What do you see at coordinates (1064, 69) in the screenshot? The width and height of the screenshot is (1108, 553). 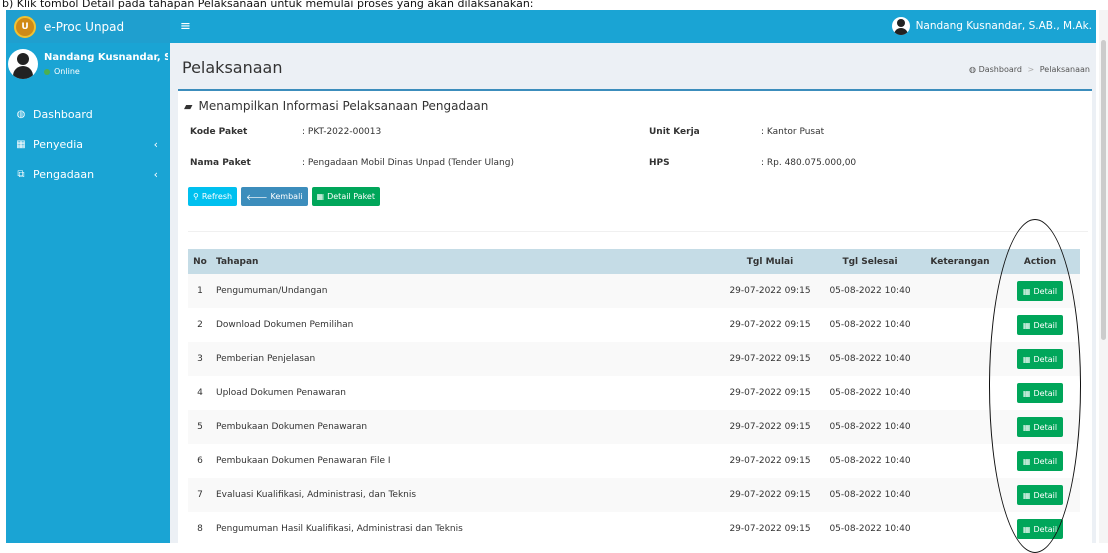 I see `breadcrumb-current: Pelaksanaan` at bounding box center [1064, 69].